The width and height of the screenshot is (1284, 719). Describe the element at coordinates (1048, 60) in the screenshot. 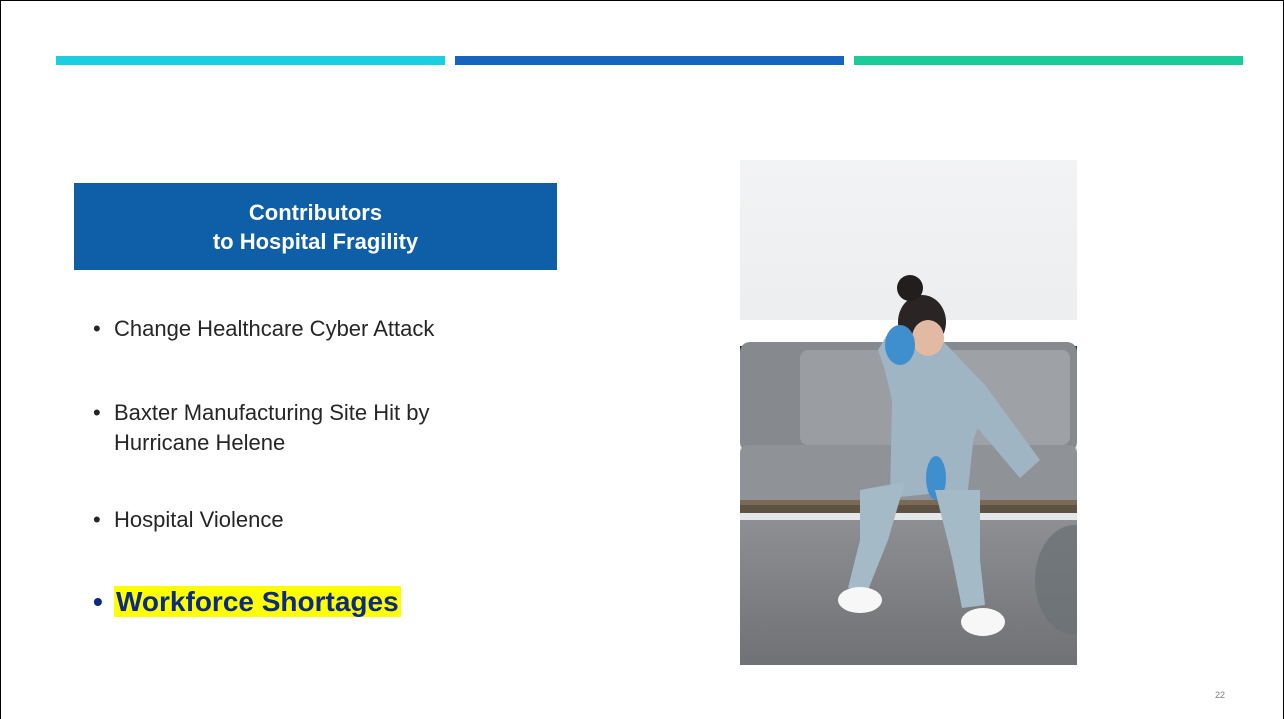

I see `accent-bar-green` at that location.